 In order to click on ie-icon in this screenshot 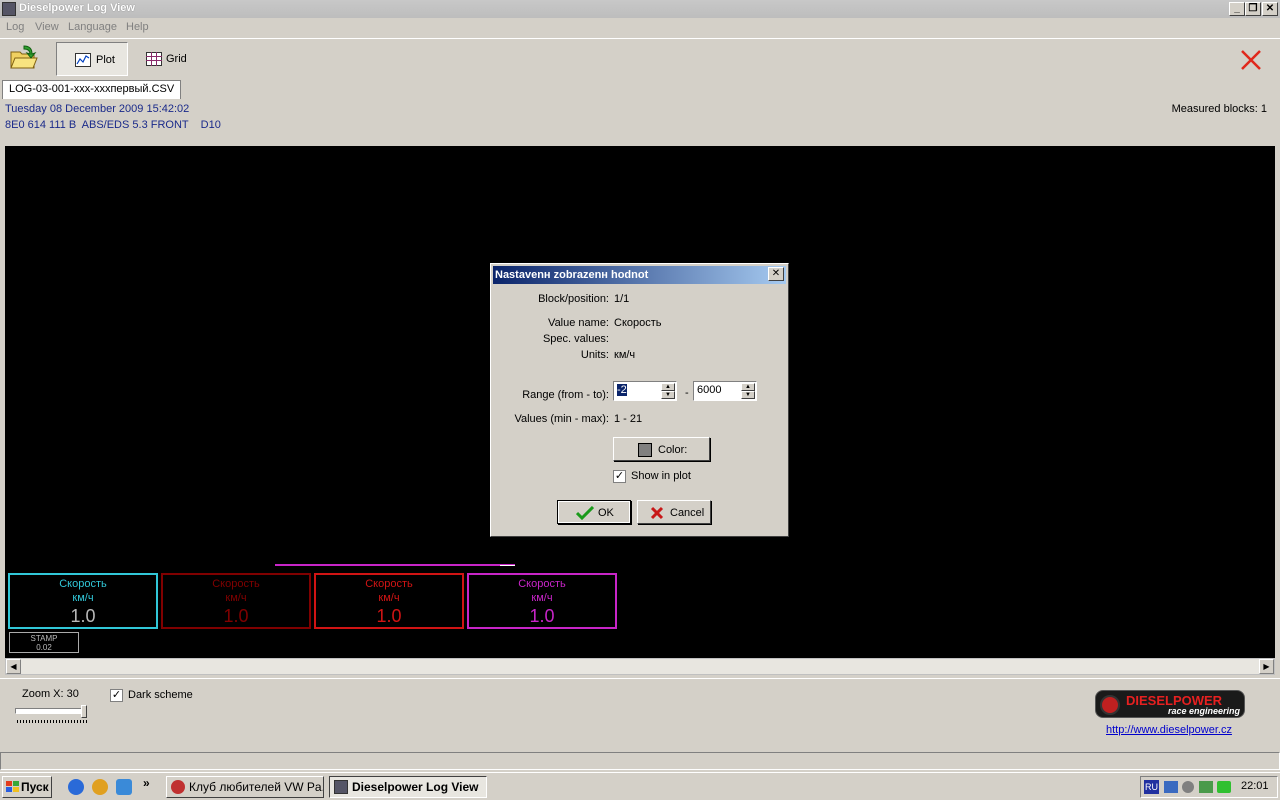, I will do `click(76, 787)`.